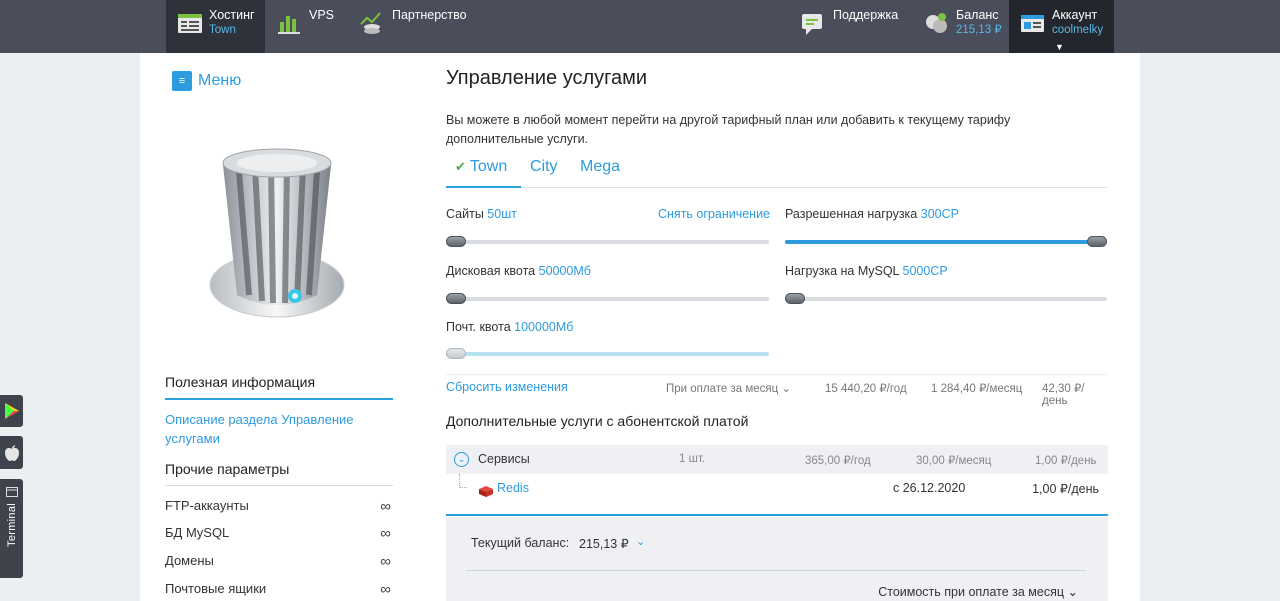 The width and height of the screenshot is (1280, 601). I want to click on hamburger-icon: ≡, so click(182, 81).